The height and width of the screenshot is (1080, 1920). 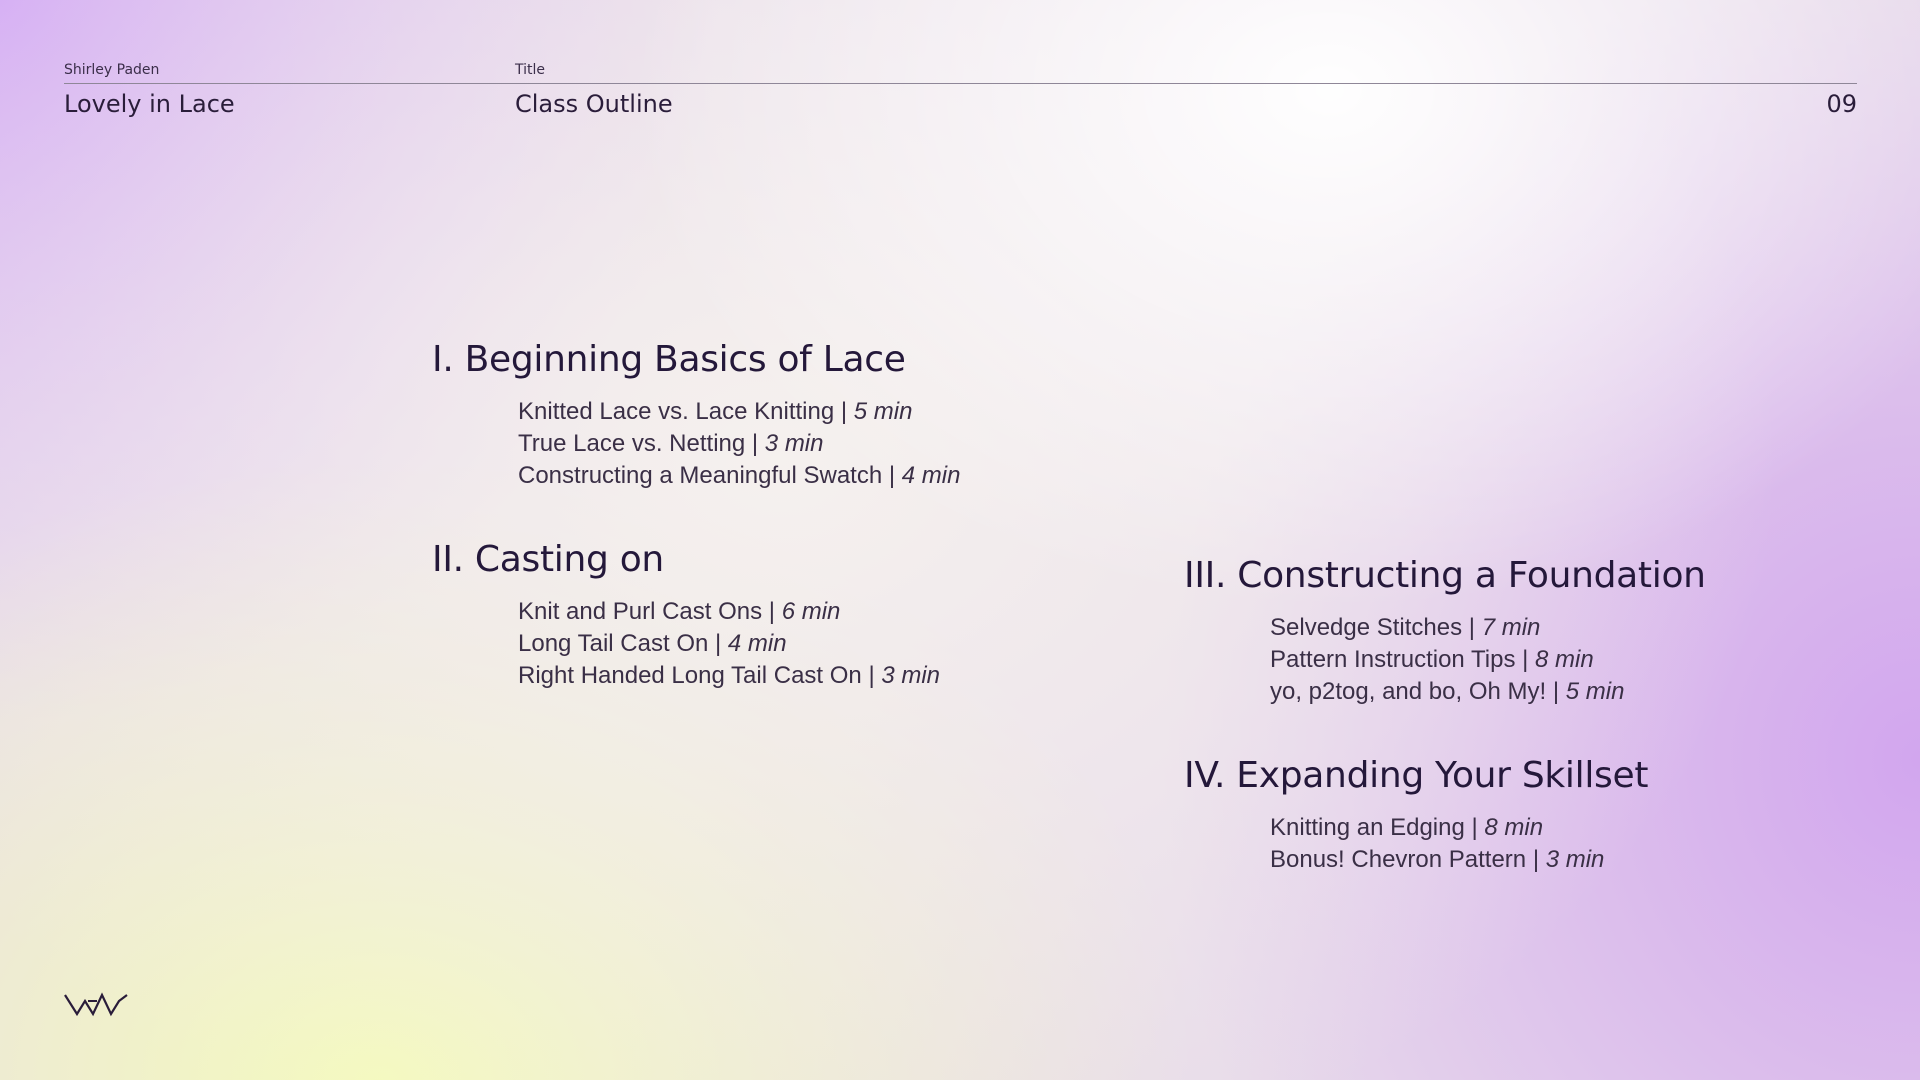 I want to click on author-label: Shirley Paden, so click(x=112, y=70).